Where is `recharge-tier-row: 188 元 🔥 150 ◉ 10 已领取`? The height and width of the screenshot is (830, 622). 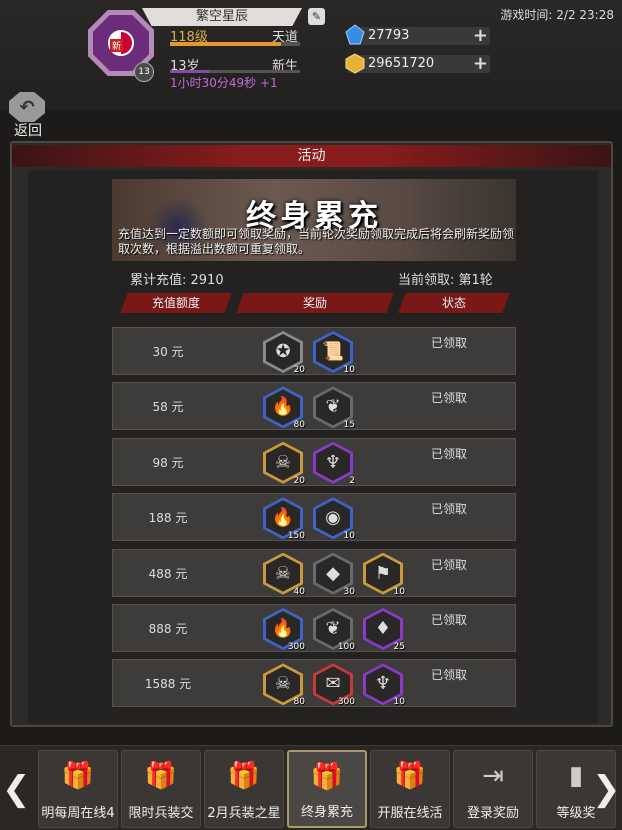
recharge-tier-row: 188 元 🔥 150 ◉ 10 已领取 is located at coordinates (314, 517).